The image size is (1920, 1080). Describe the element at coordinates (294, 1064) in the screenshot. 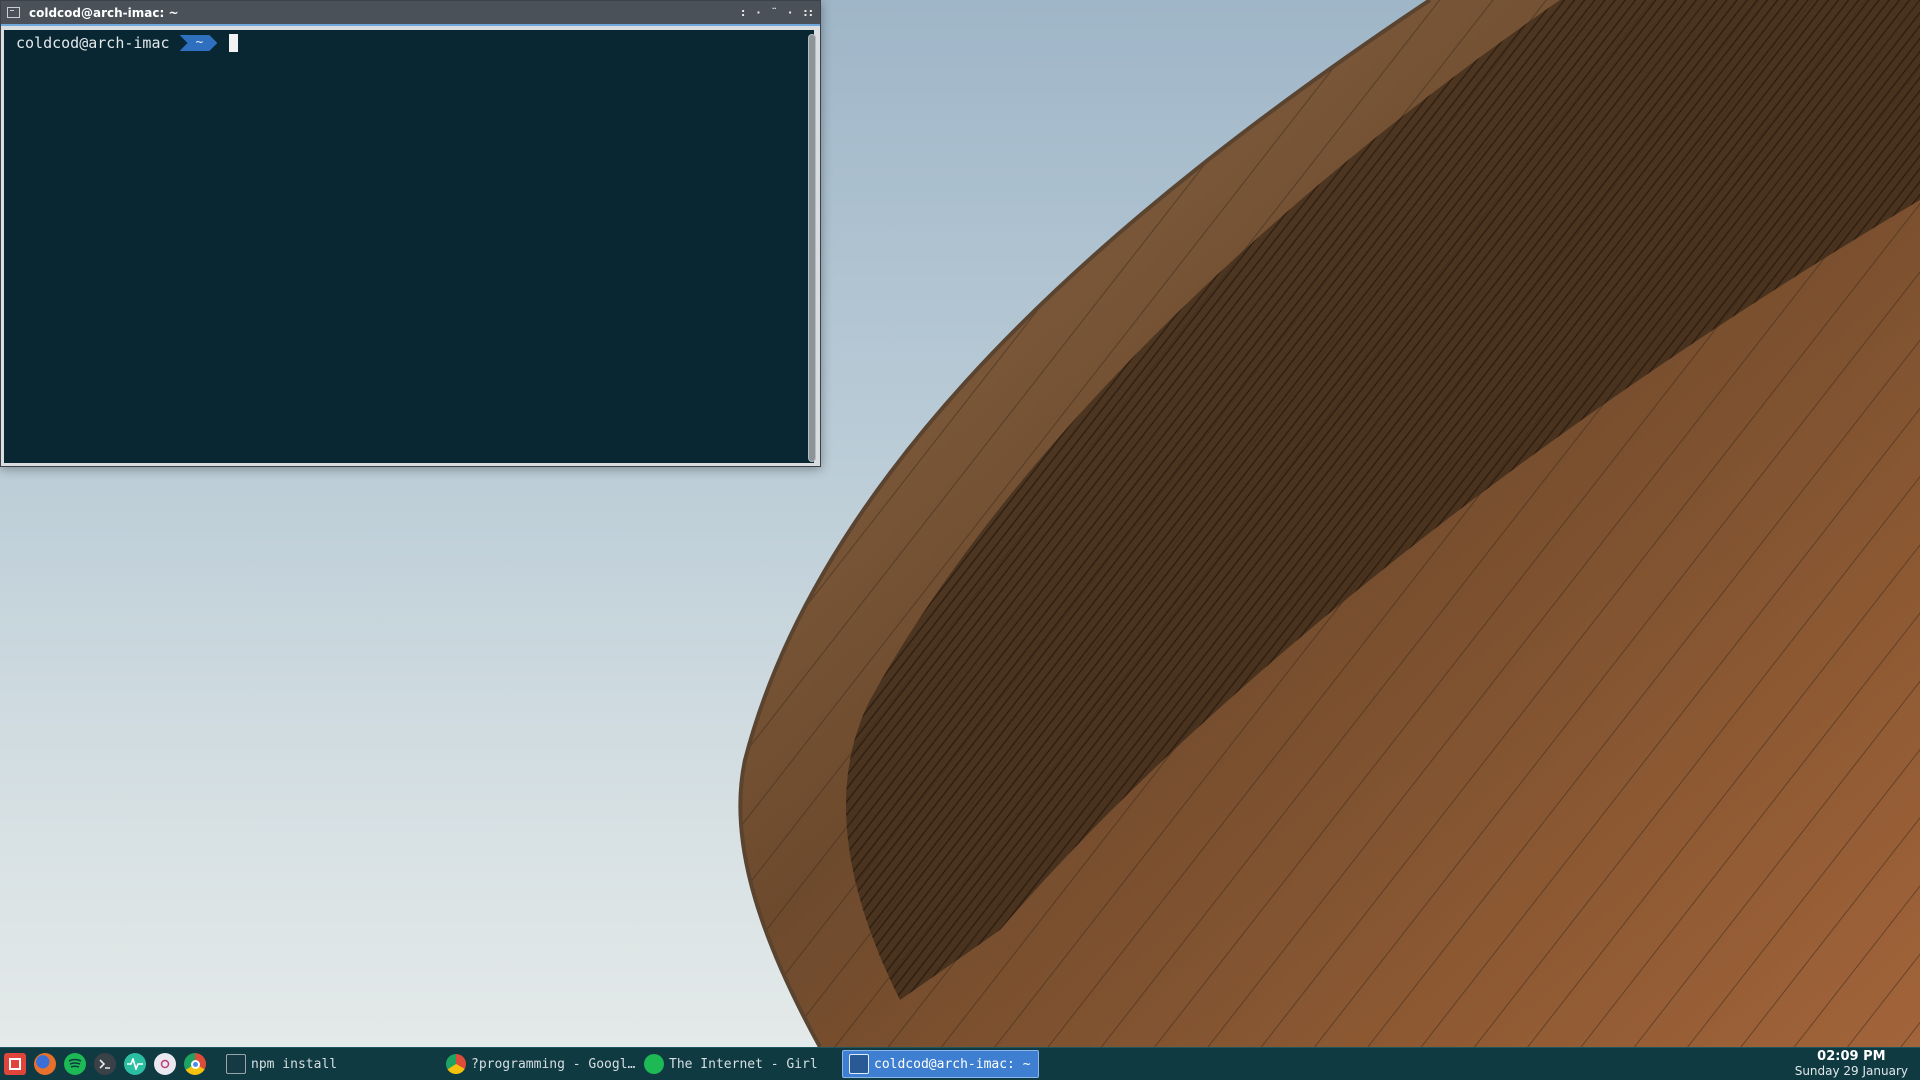

I see `task-label: npm install` at that location.